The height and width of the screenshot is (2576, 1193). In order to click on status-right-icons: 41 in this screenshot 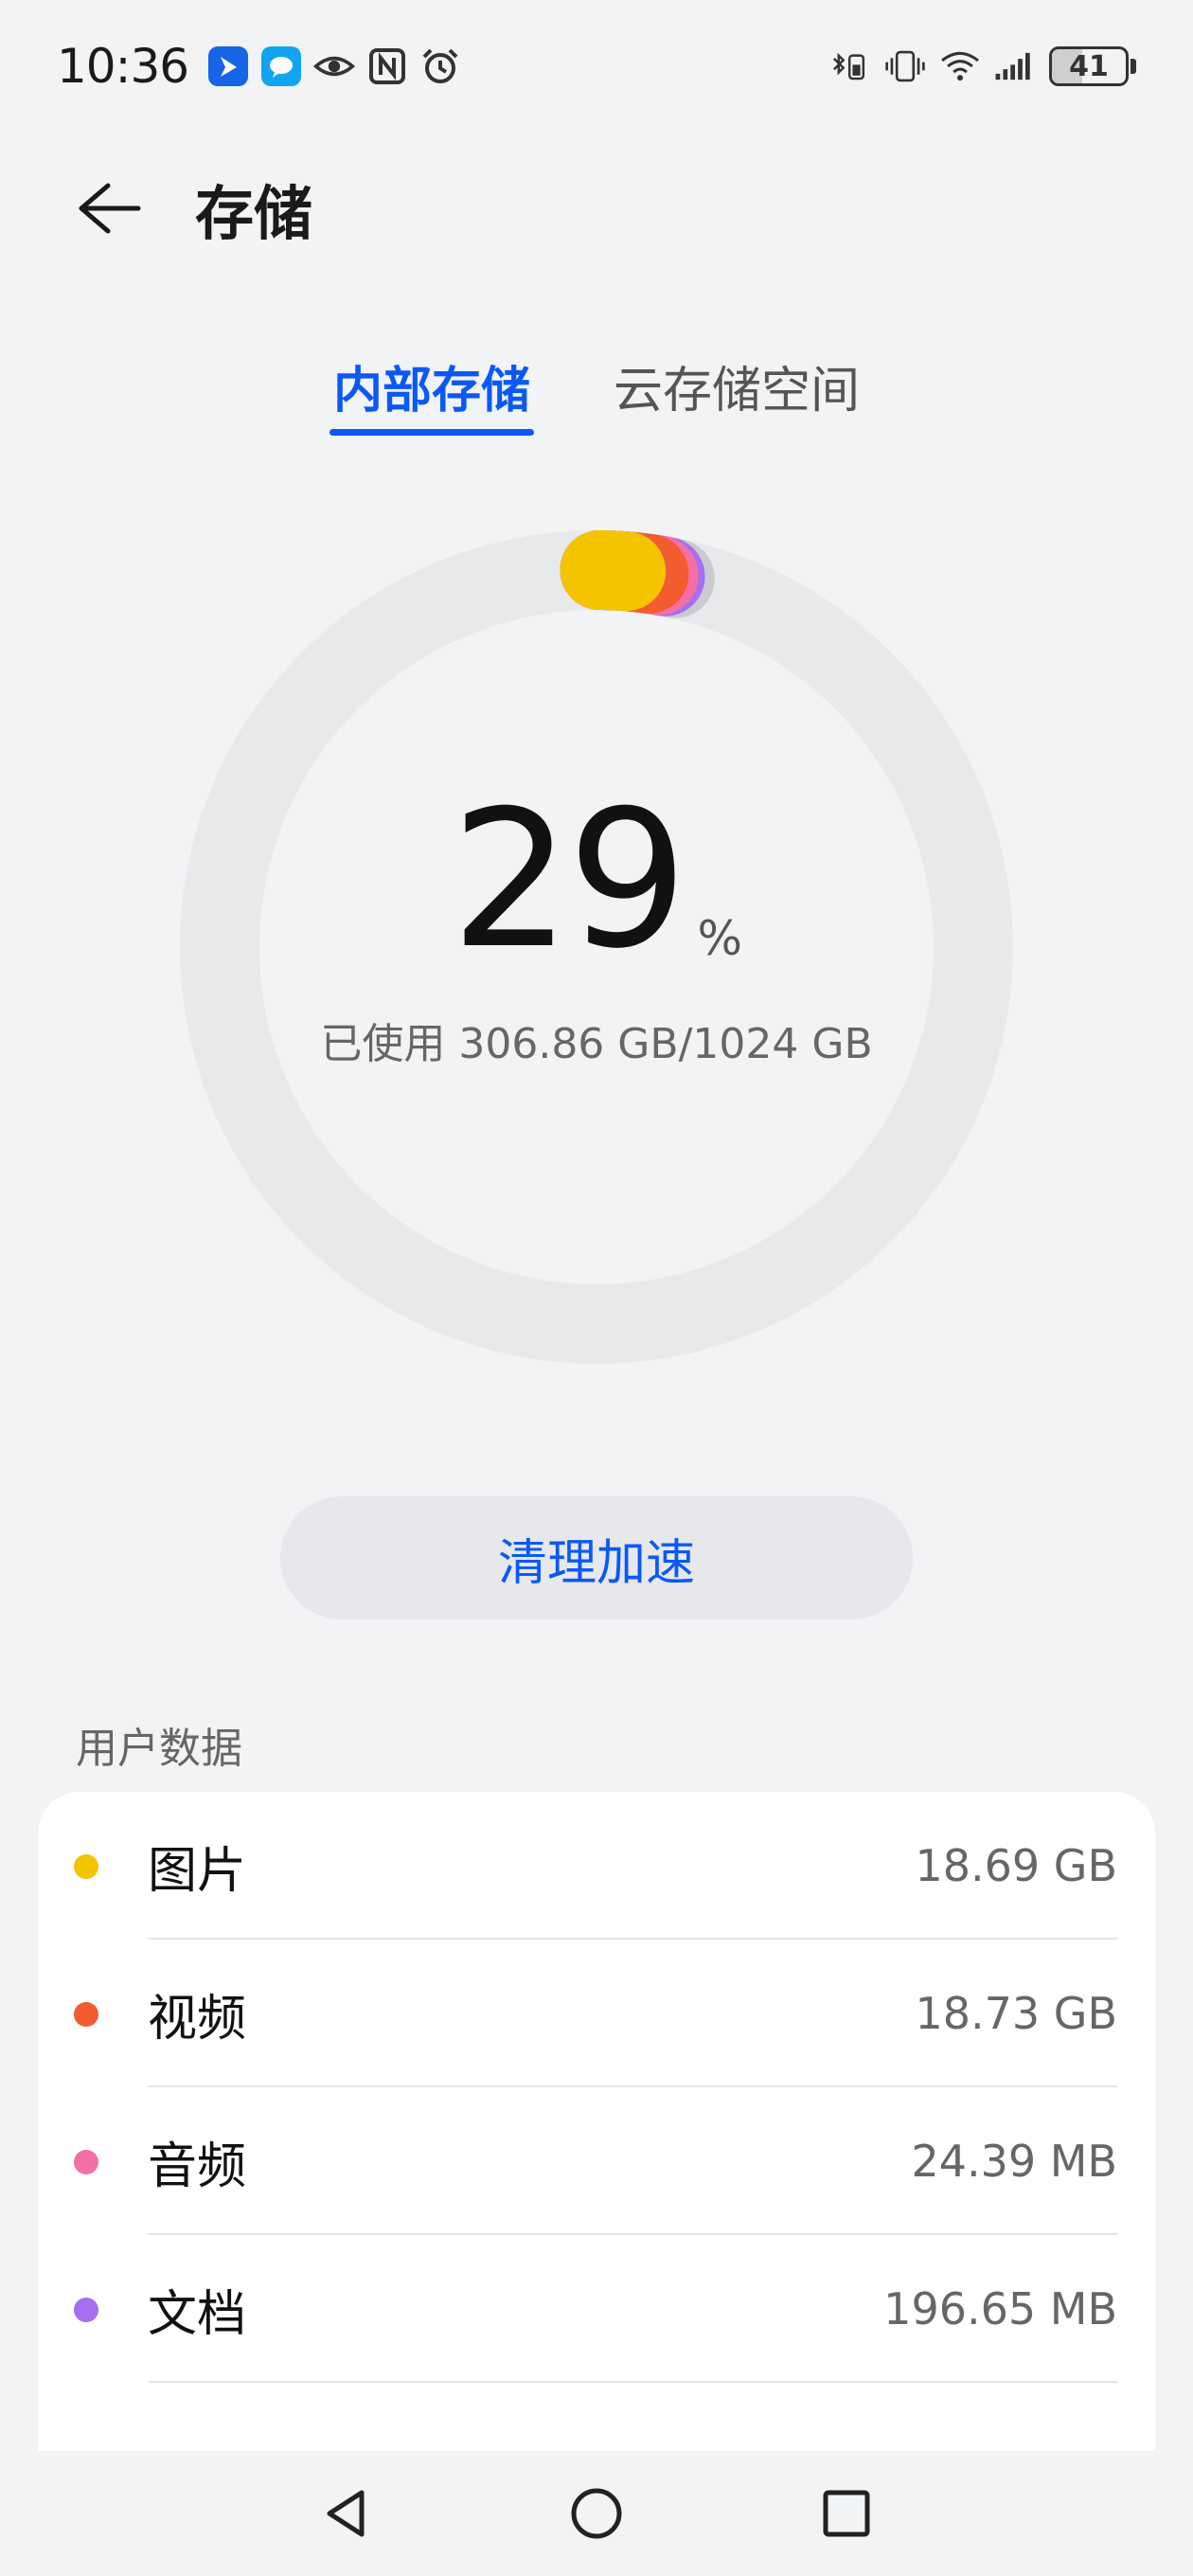, I will do `click(982, 66)`.